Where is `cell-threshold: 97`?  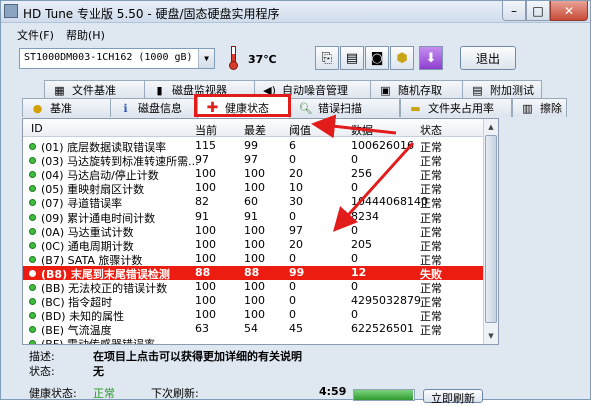
cell-threshold: 97 is located at coordinates (296, 230).